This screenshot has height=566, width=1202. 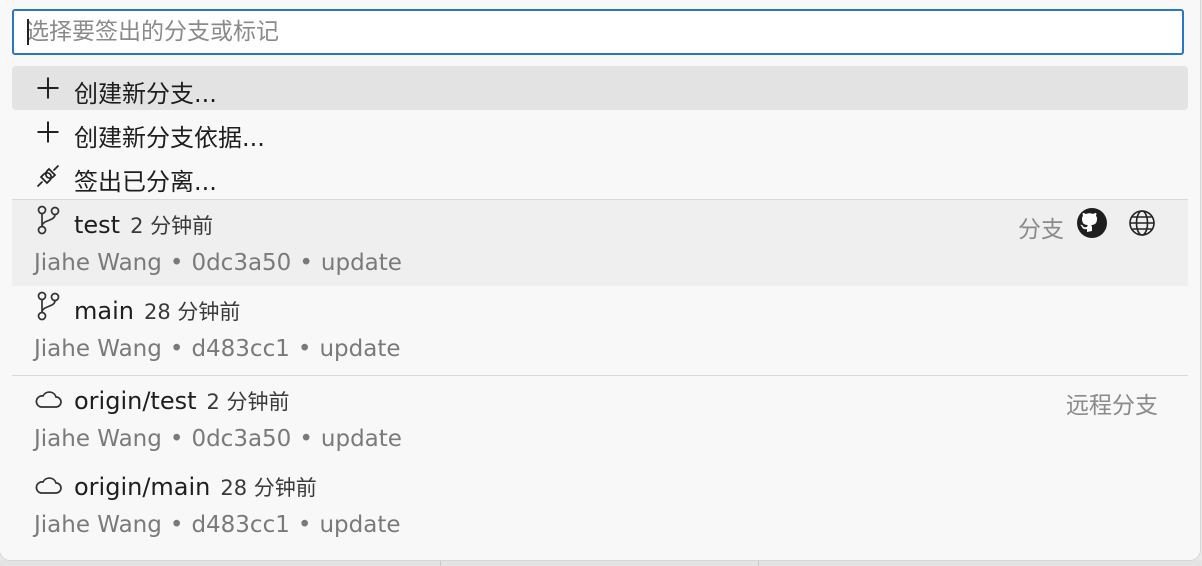 I want to click on branch-title: origin/test 2 分钟前, so click(x=182, y=401).